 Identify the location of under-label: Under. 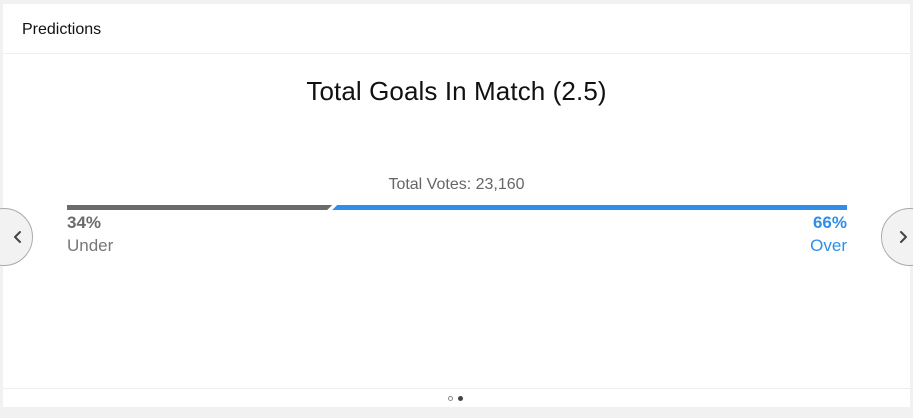
(90, 245).